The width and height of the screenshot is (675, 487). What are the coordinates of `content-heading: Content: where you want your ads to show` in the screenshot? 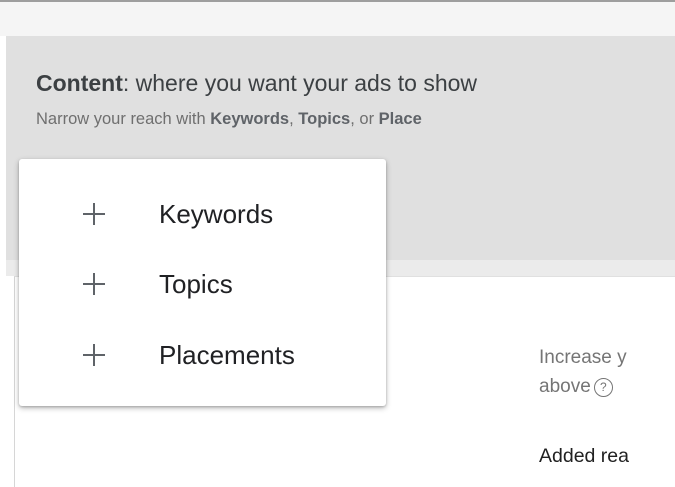 It's located at (256, 83).